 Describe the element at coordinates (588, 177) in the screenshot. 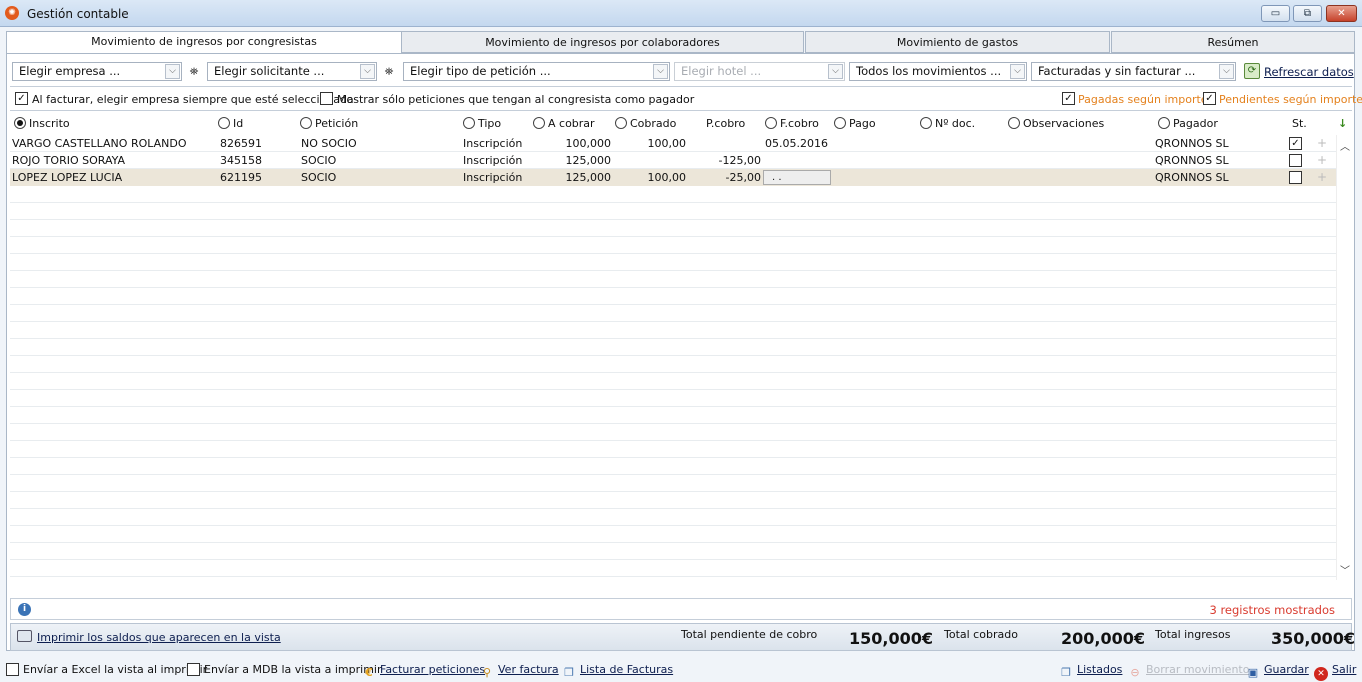

I see `cell-a-cobrar: 125,000` at that location.